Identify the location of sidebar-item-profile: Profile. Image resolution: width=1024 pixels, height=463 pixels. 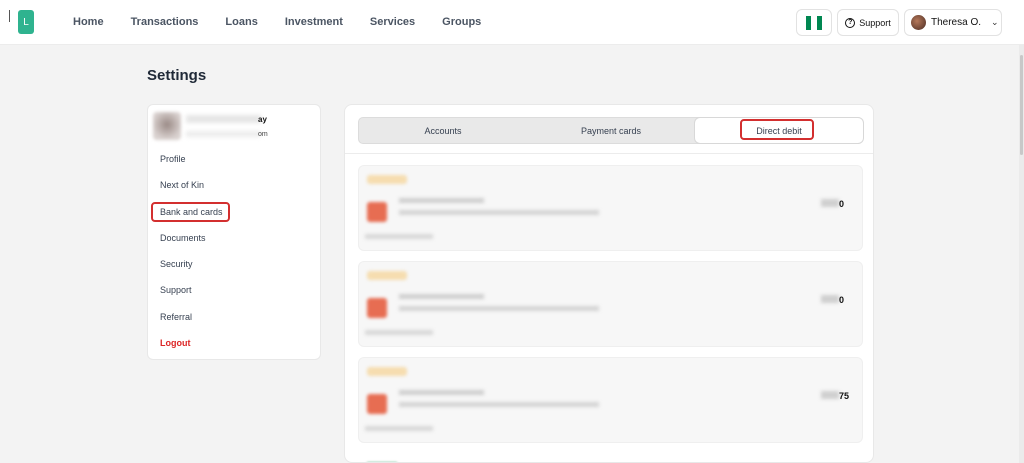
(191, 167).